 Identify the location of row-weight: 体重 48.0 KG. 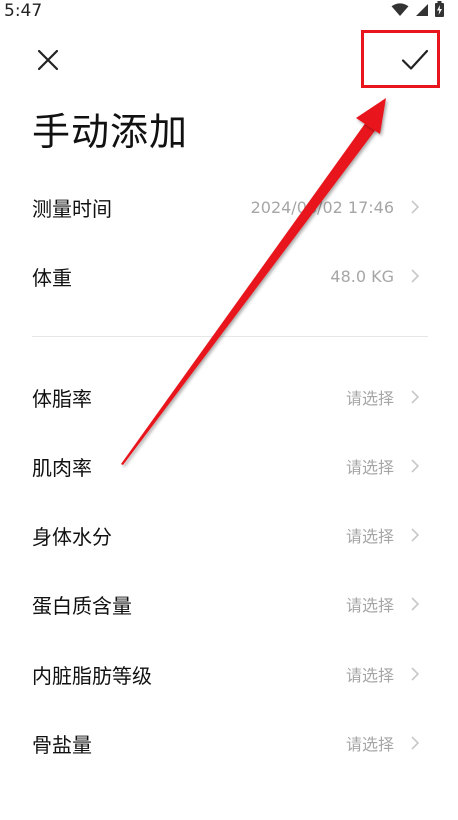
(227, 276).